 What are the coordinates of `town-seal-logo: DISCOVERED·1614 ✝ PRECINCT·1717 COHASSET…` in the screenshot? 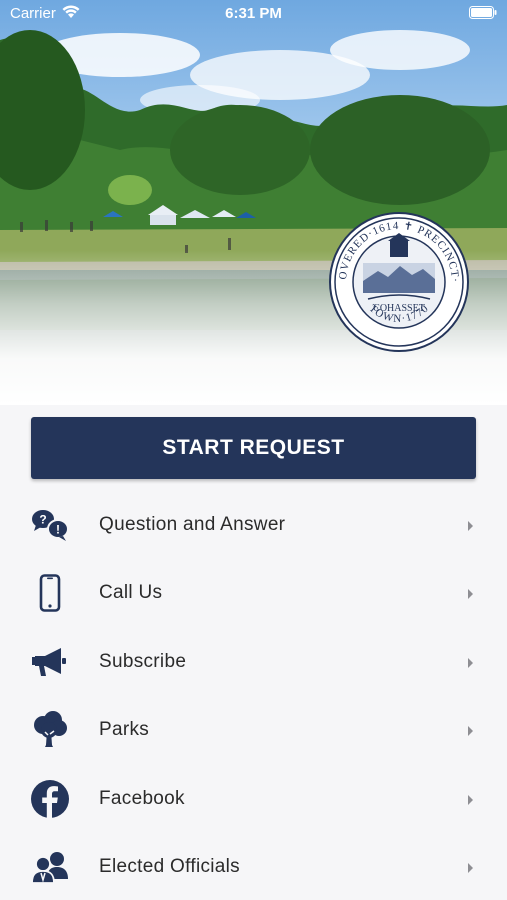 It's located at (397, 277).